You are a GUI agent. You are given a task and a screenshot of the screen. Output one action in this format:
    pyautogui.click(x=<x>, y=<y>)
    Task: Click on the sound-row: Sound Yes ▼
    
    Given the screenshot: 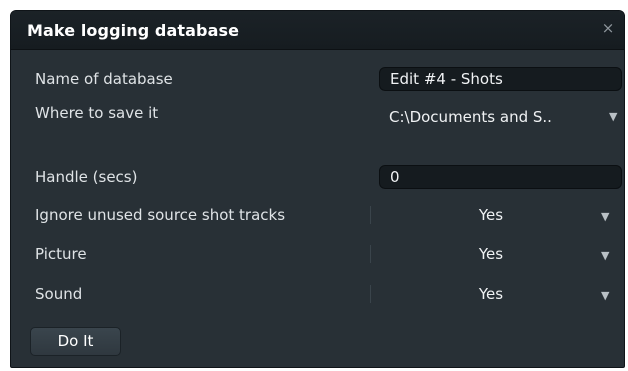 What is the action you would take?
    pyautogui.click(x=317, y=295)
    